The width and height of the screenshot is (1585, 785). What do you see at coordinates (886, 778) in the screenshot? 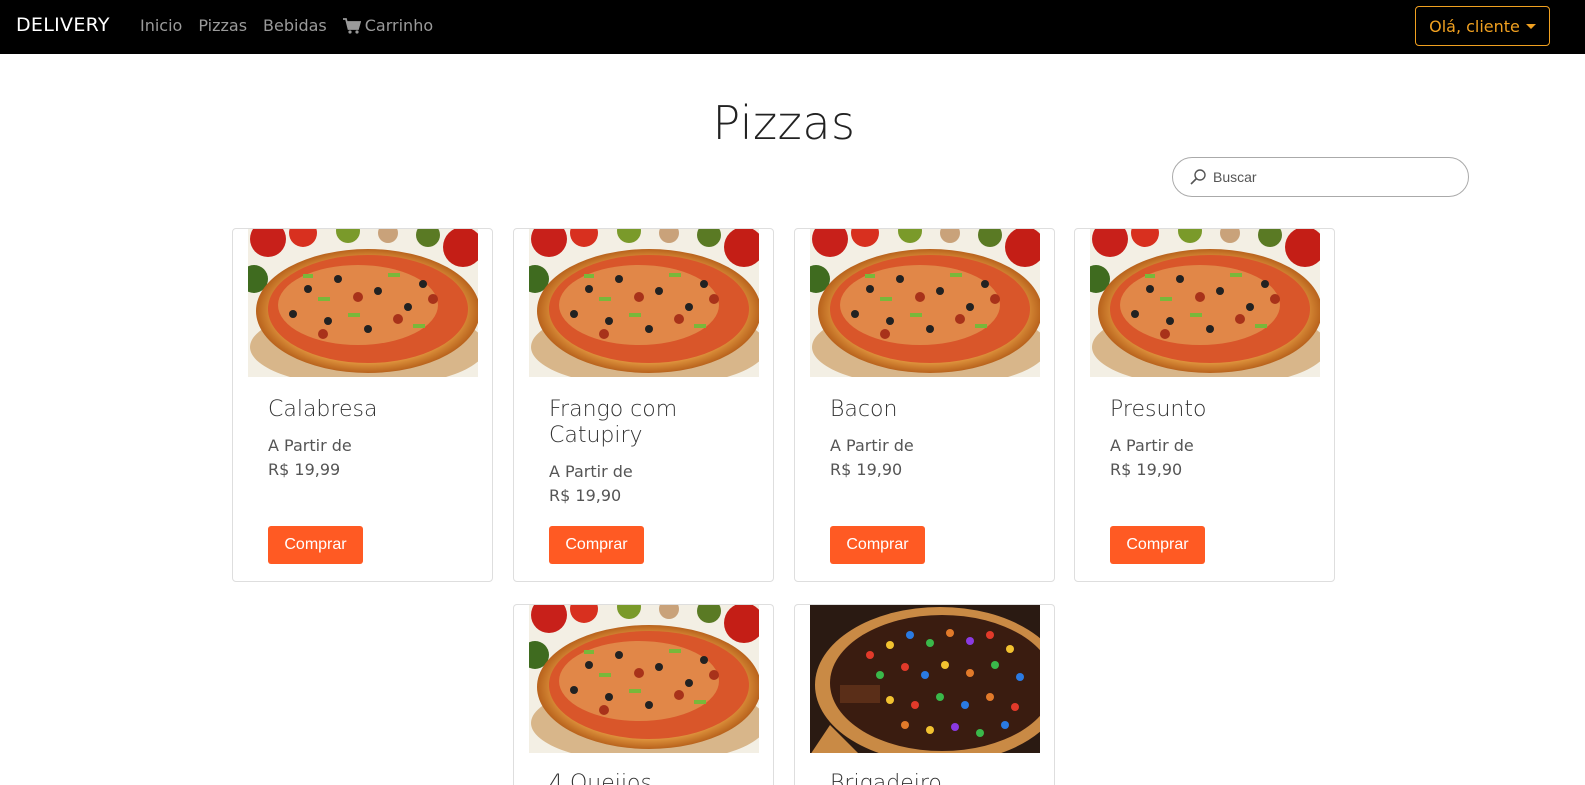
I see `product-name: Brigadeiro` at bounding box center [886, 778].